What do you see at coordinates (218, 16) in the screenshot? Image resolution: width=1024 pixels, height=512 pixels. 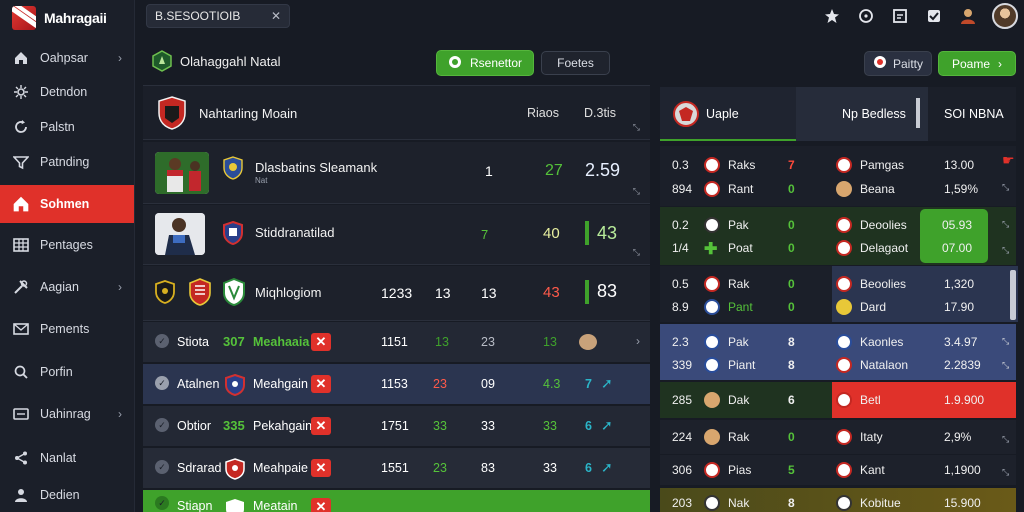 I see `search-input: B.SESOOTIOIB ✕` at bounding box center [218, 16].